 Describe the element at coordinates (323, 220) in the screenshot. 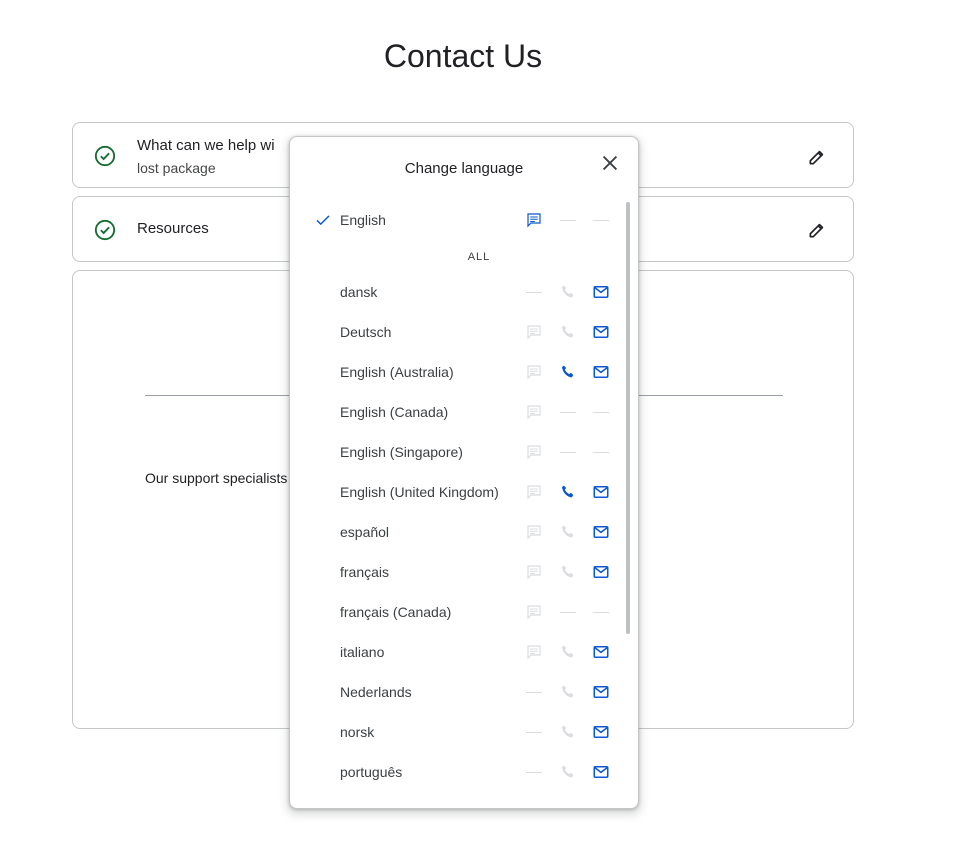

I see `checkmark-icon` at that location.